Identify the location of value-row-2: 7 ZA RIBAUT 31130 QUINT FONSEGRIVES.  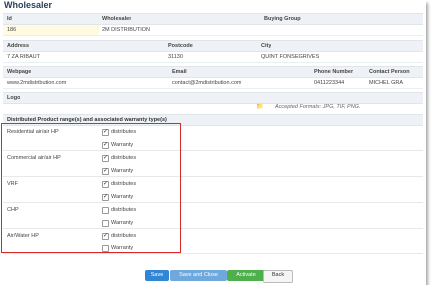
(213, 57).